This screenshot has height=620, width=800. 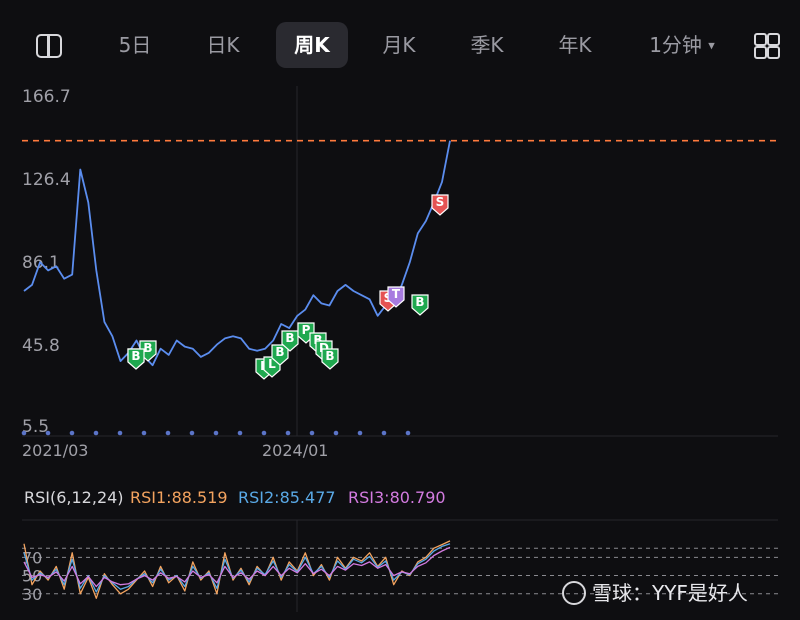 What do you see at coordinates (440, 202) in the screenshot?
I see `trade-marker-label: S` at bounding box center [440, 202].